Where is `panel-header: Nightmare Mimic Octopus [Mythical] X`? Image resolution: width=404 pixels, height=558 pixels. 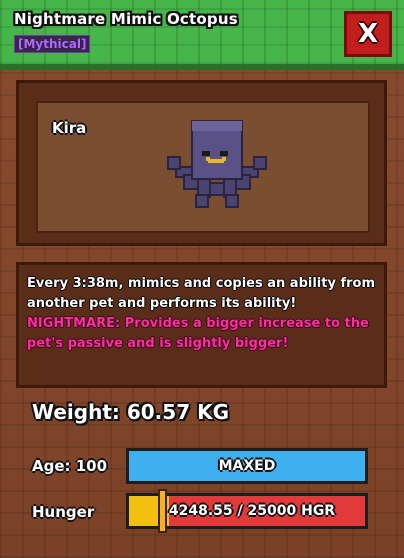 panel-header: Nightmare Mimic Octopus [Mythical] X is located at coordinates (202, 35).